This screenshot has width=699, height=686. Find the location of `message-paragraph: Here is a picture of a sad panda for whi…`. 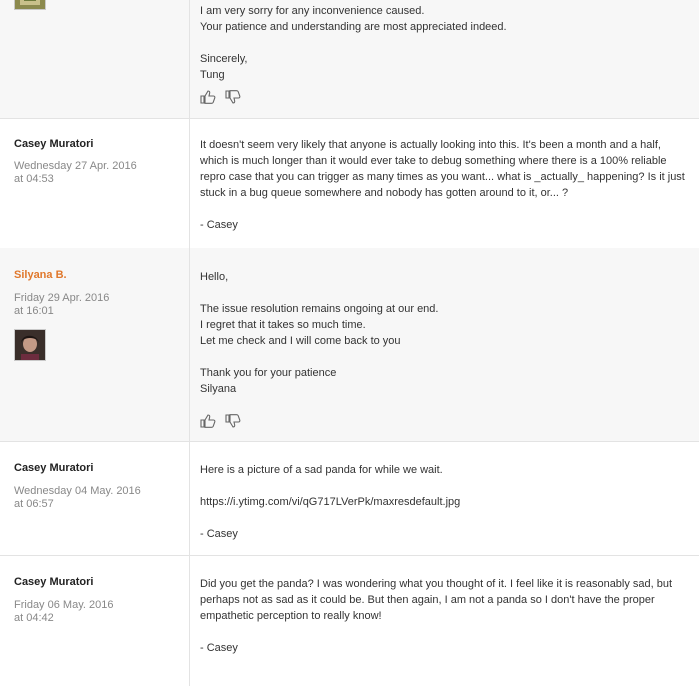

message-paragraph: Here is a picture of a sad panda for whi… is located at coordinates (321, 470).